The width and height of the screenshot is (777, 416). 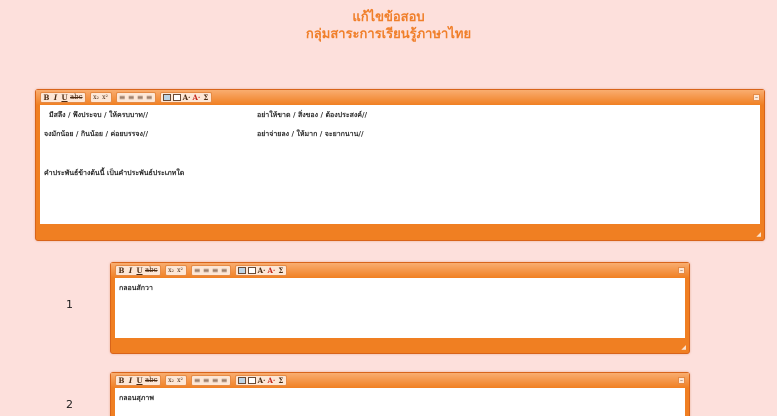 What do you see at coordinates (388, 26) in the screenshot?
I see `page-title: แก้ไขข้อสอบ กลุ่มสาระการเรียนรู้ภาษาไทย` at bounding box center [388, 26].